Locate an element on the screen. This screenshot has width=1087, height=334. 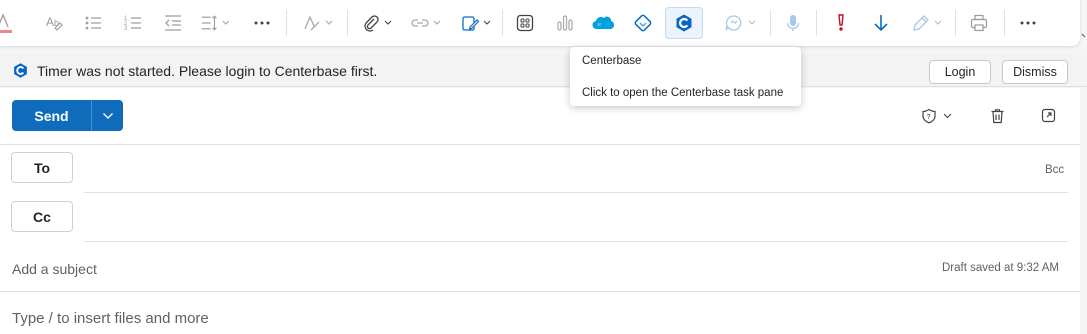
viva-insights-button is located at coordinates (565, 23).